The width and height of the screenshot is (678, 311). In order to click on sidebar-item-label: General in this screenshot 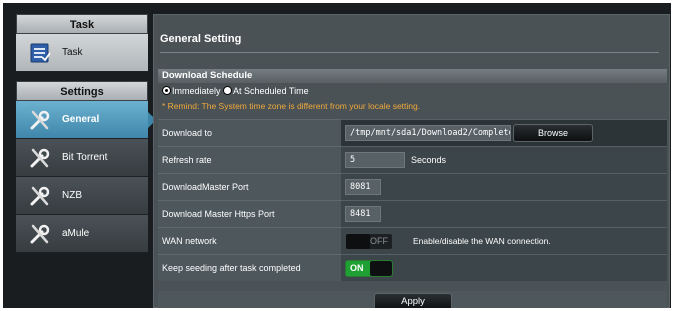, I will do `click(81, 119)`.